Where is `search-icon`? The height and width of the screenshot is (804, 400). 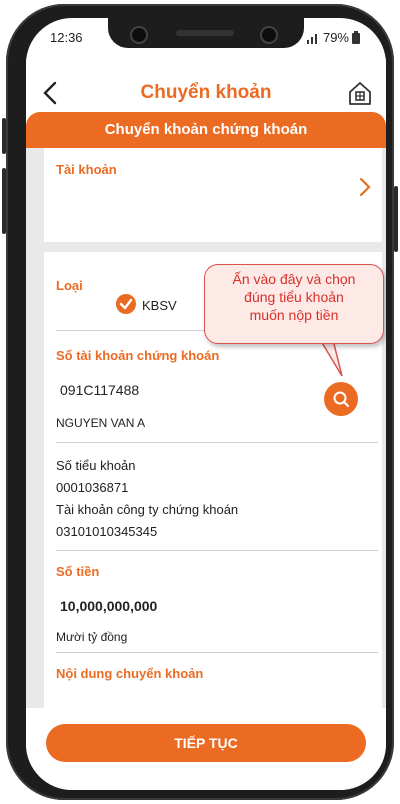
search-icon is located at coordinates (341, 399).